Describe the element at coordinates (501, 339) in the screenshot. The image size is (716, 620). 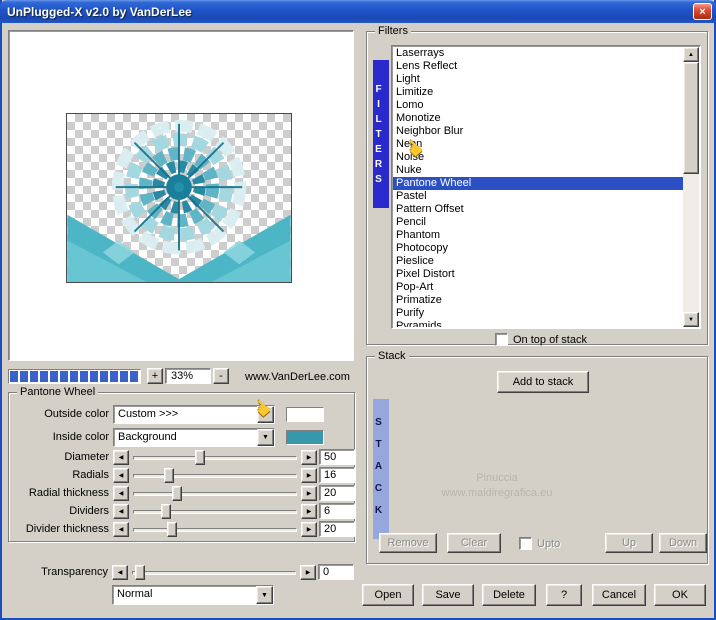
I see `on-top-of-stack-checkbox` at that location.